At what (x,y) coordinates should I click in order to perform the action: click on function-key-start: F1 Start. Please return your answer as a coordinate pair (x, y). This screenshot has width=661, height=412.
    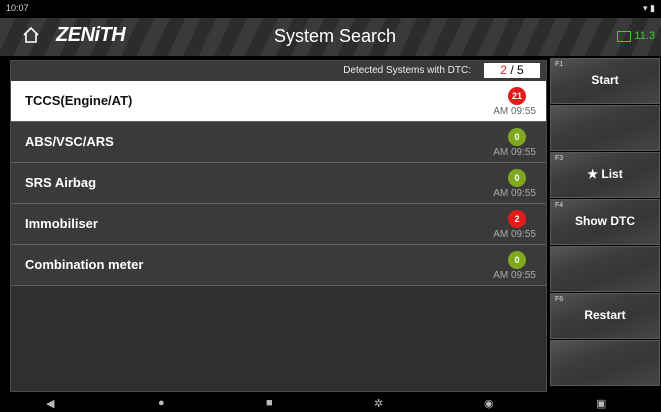
    Looking at the image, I should click on (605, 81).